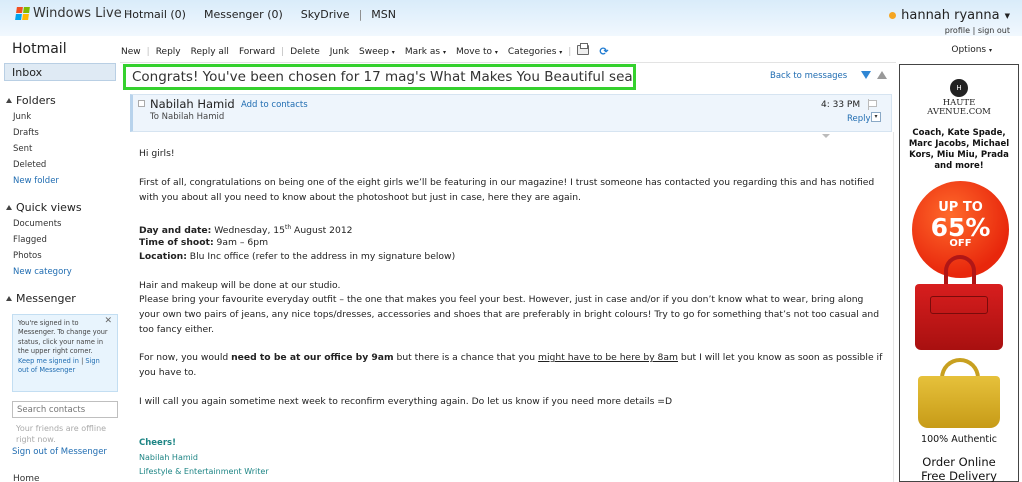 This screenshot has height=482, width=1022. I want to click on user-menu: hannah ryanna ▼, so click(949, 15).